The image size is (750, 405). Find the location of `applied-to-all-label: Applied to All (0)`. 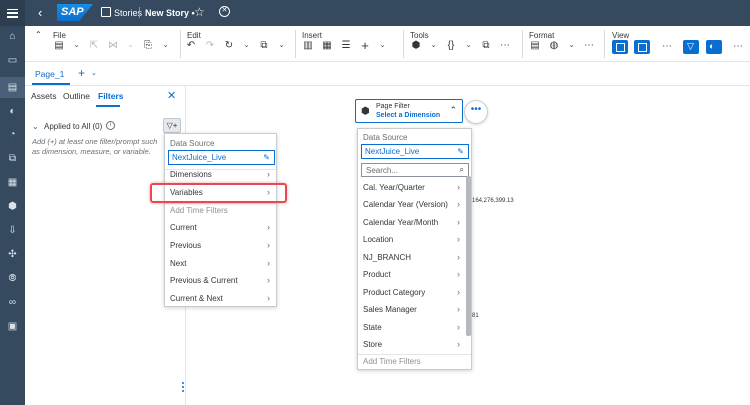

applied-to-all-label: Applied to All (0) is located at coordinates (73, 126).